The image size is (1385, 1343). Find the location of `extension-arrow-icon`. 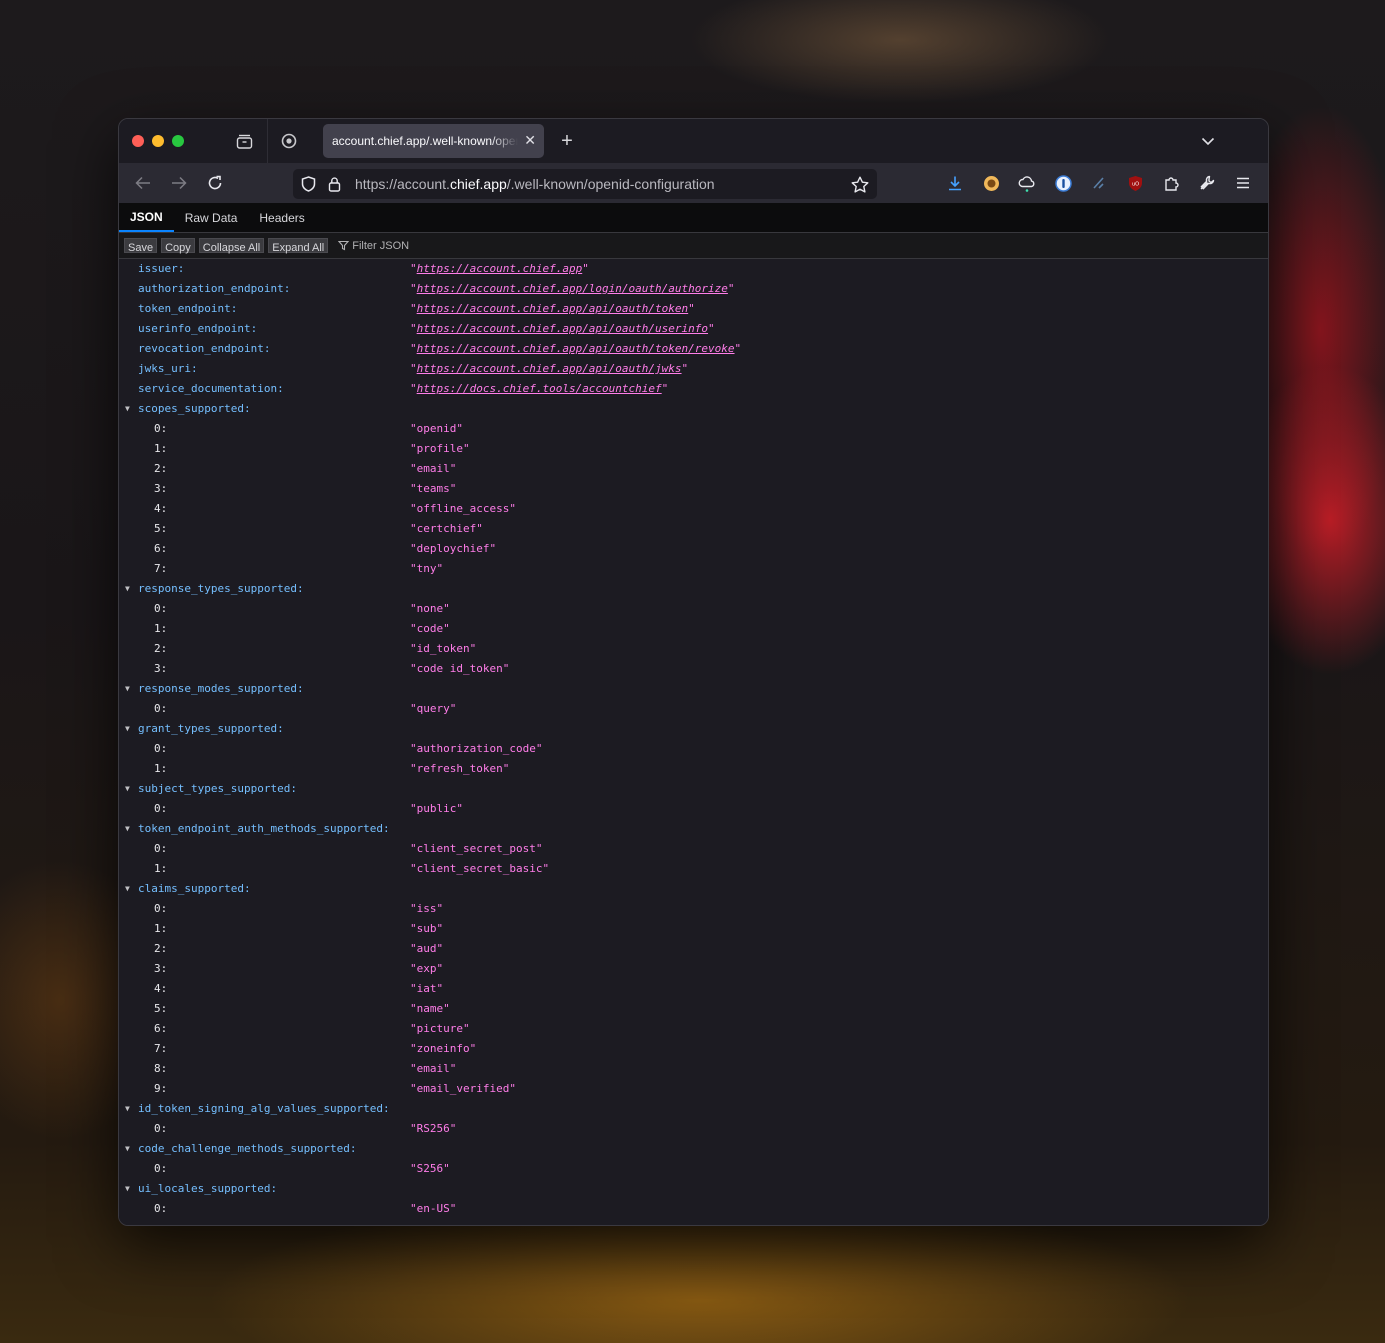

extension-arrow-icon is located at coordinates (1099, 183).